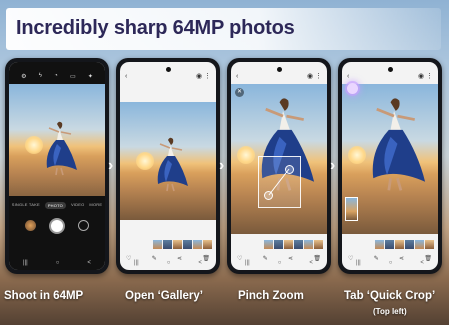 This screenshot has width=449, height=325. What do you see at coordinates (26, 205) in the screenshot?
I see `mode-single-take: SINGLE TAKE` at bounding box center [26, 205].